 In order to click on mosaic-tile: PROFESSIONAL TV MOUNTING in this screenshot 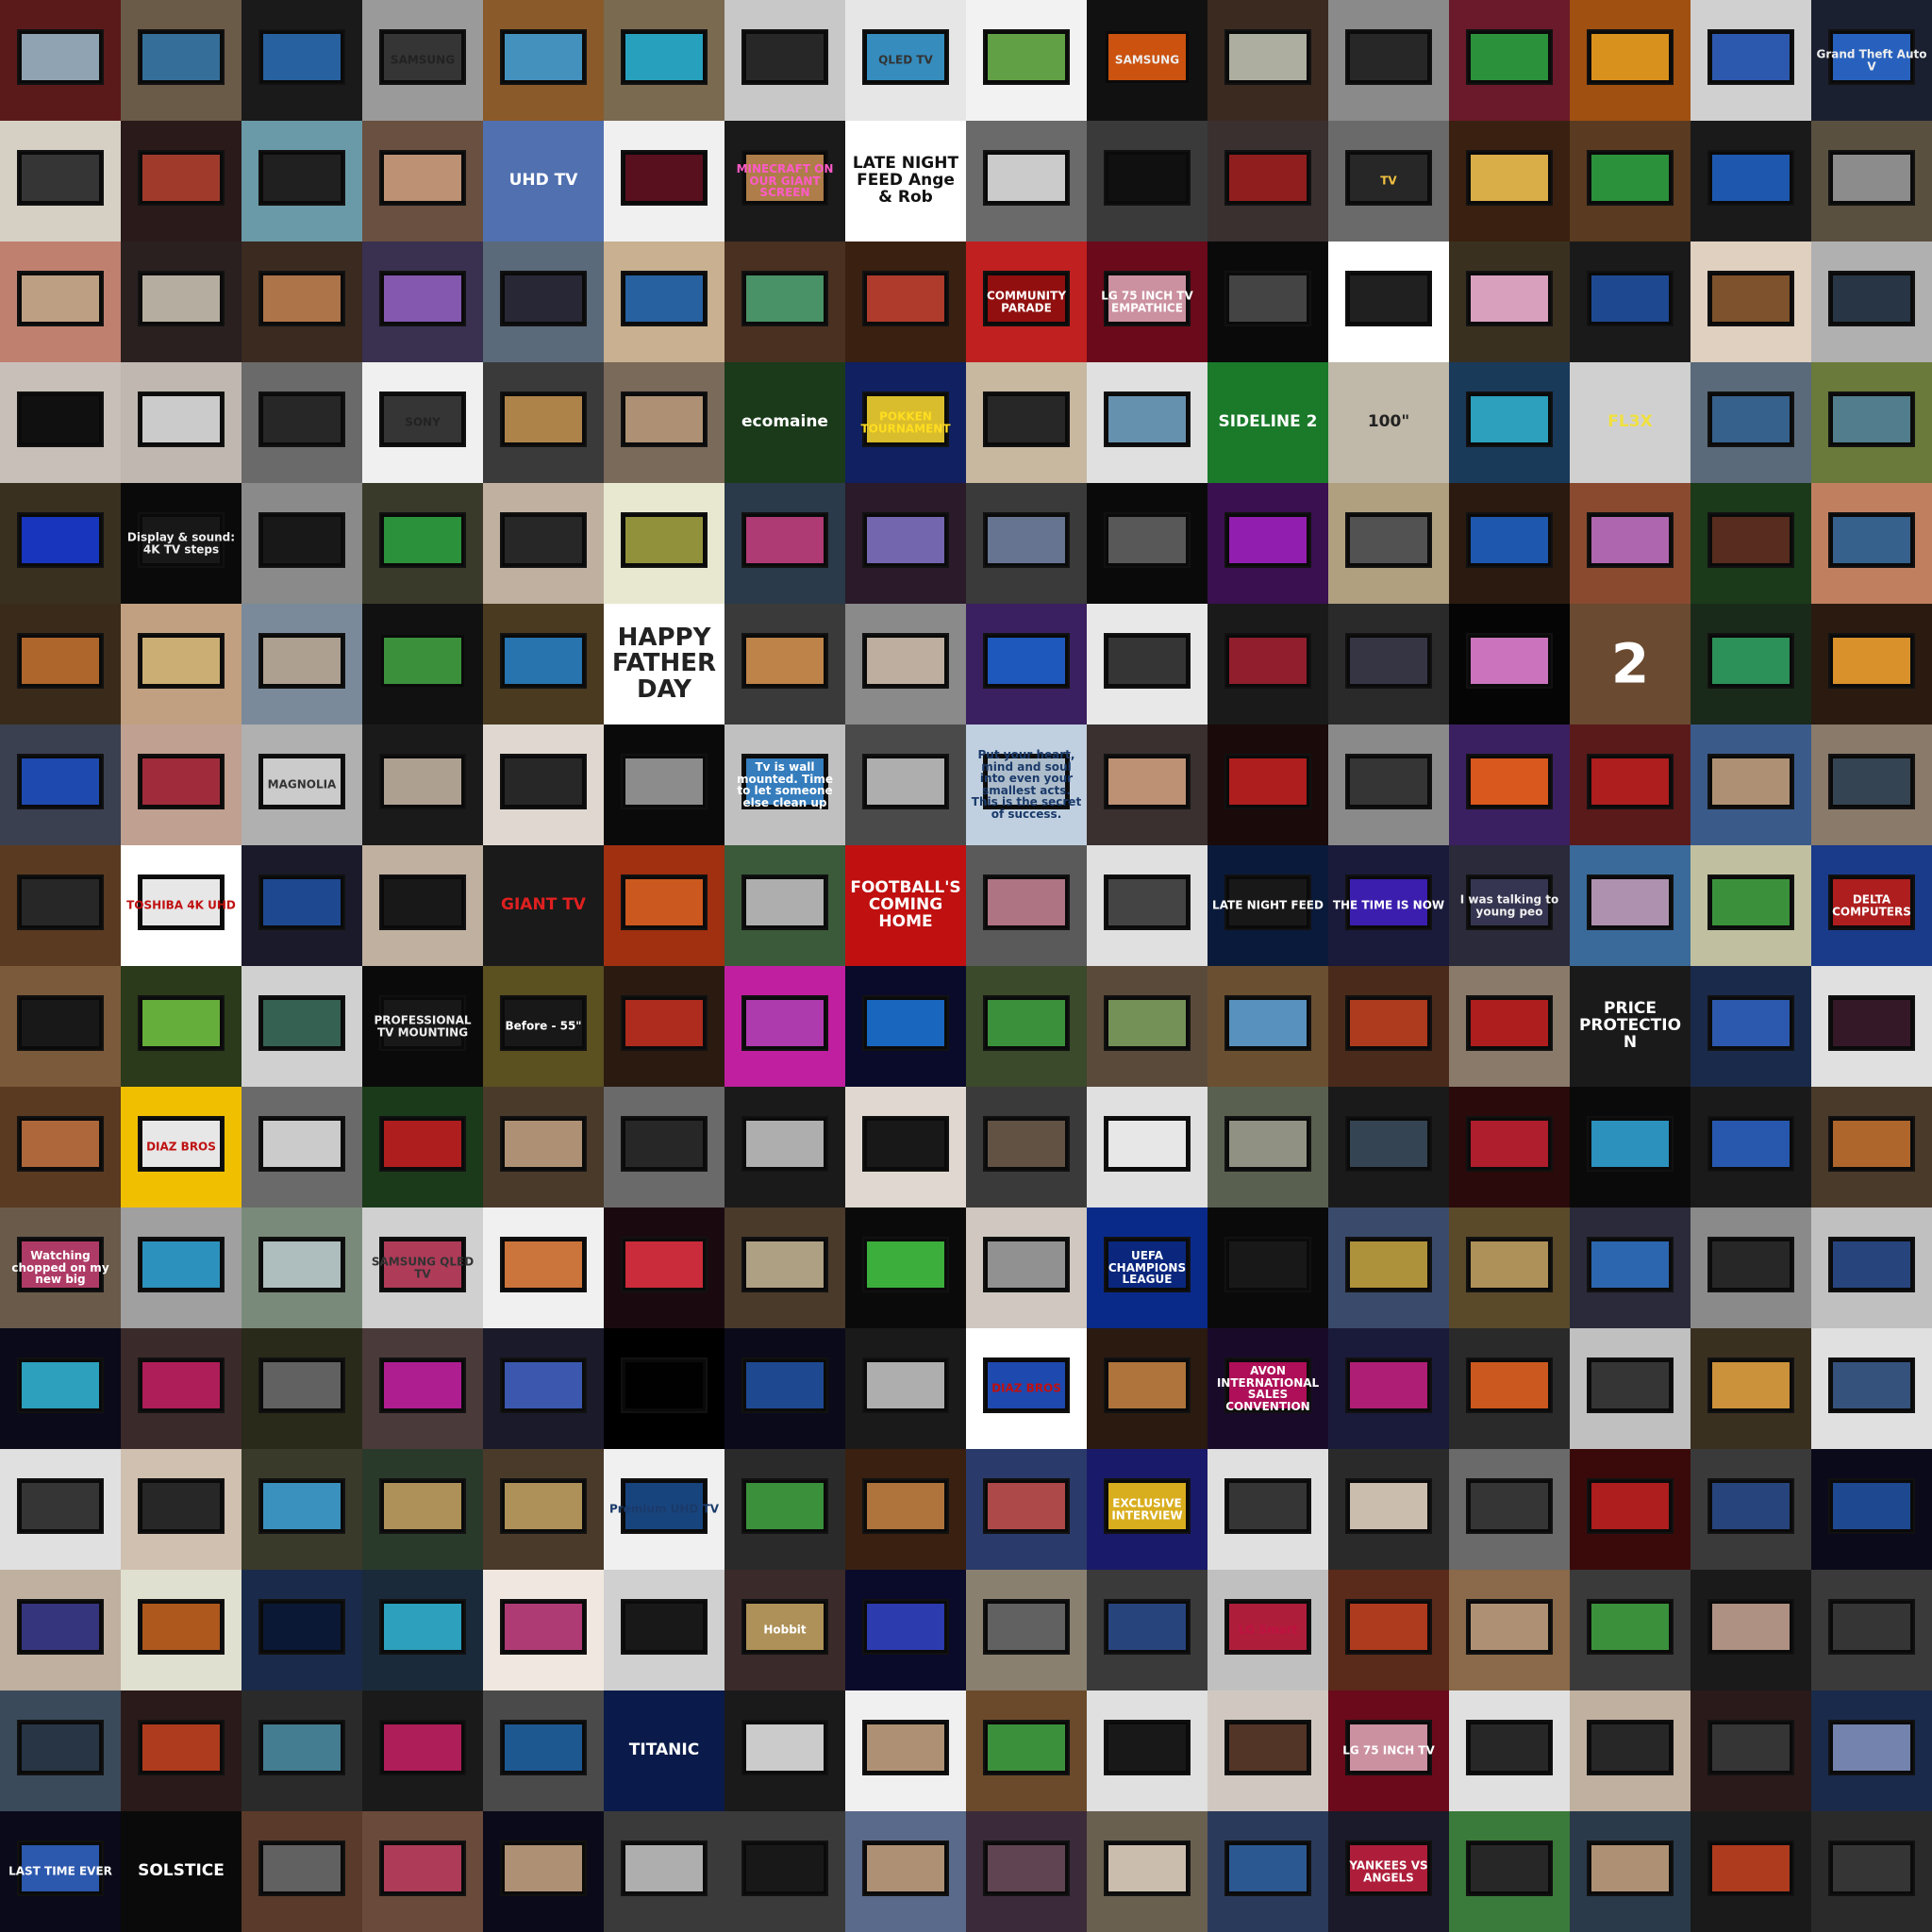, I will do `click(423, 1027)`.